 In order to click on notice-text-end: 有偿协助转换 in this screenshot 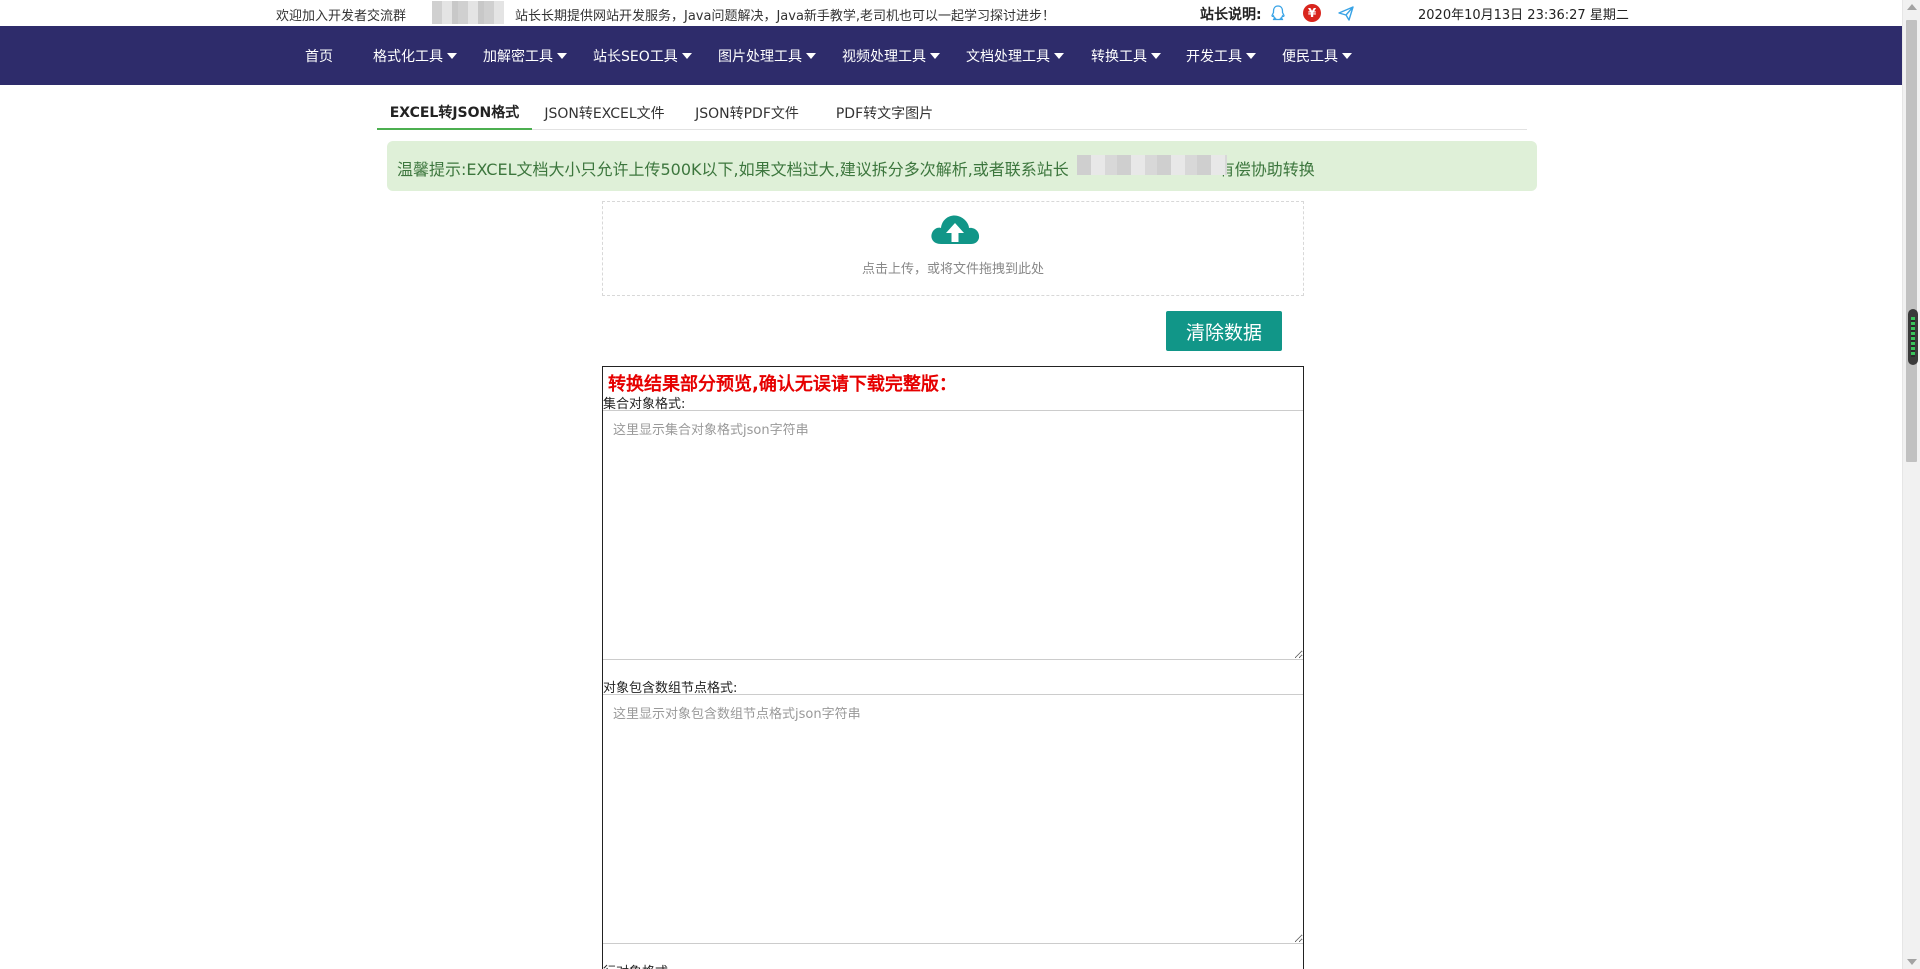, I will do `click(1266, 169)`.